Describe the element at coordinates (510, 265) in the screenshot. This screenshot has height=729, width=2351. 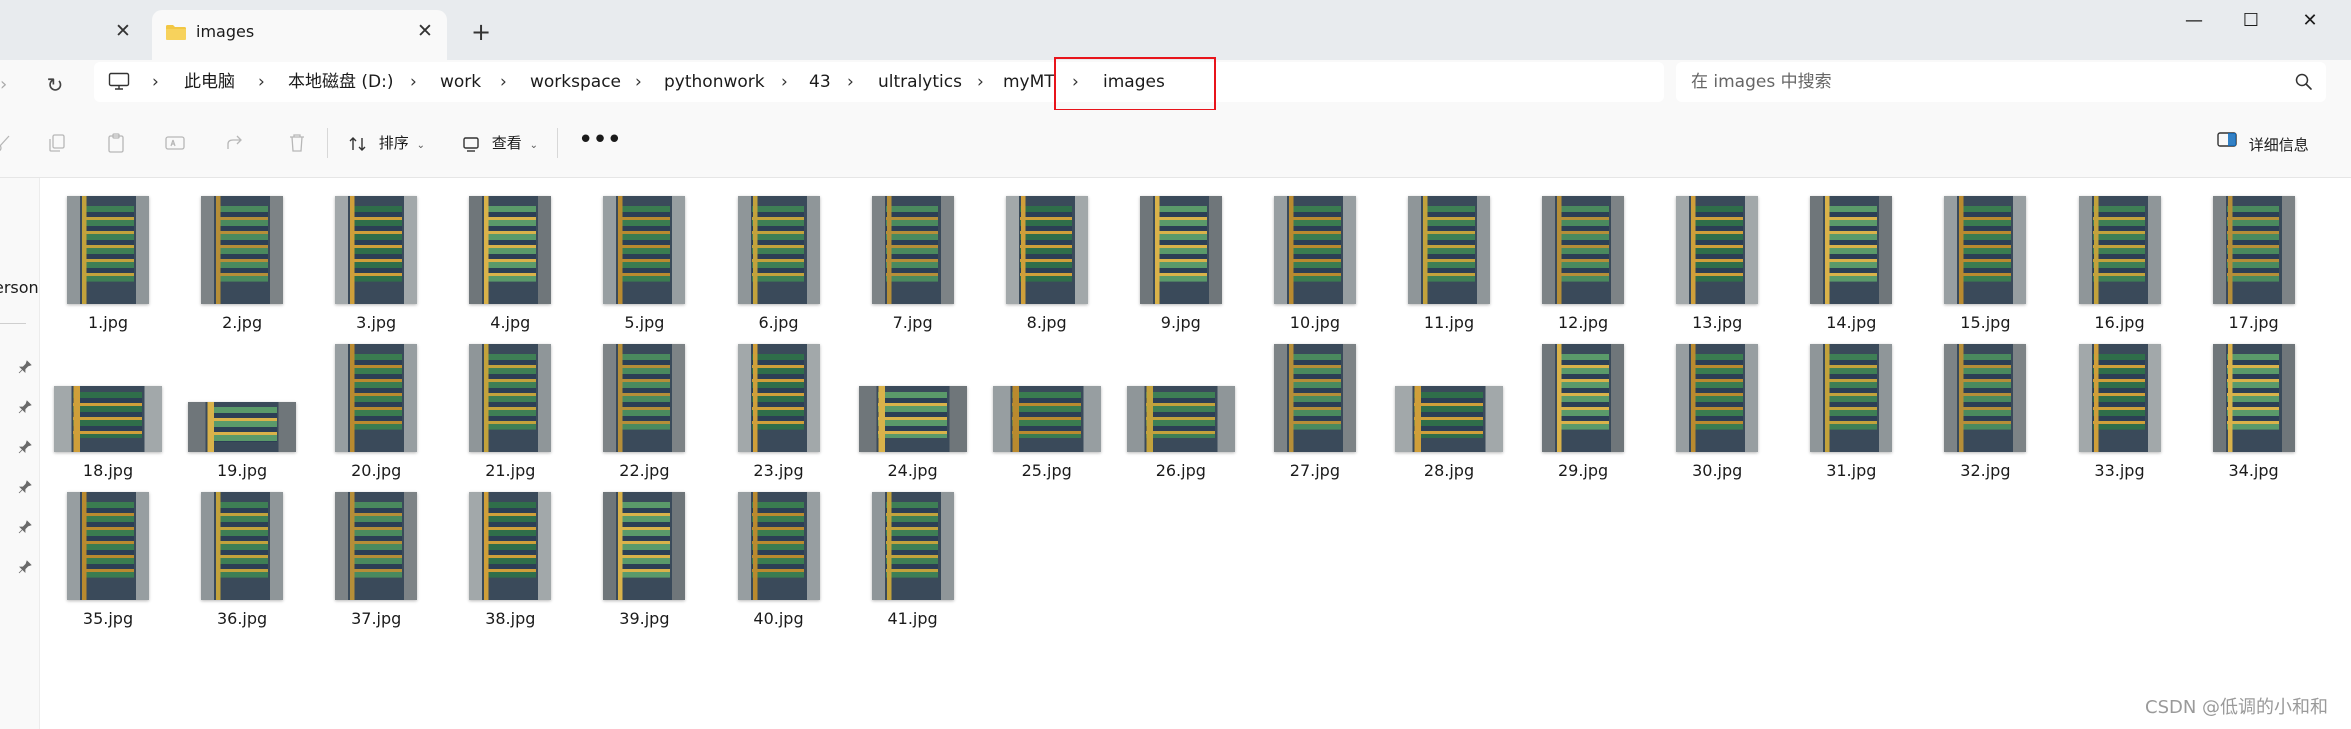
I see `file-item: 4.jpg` at that location.